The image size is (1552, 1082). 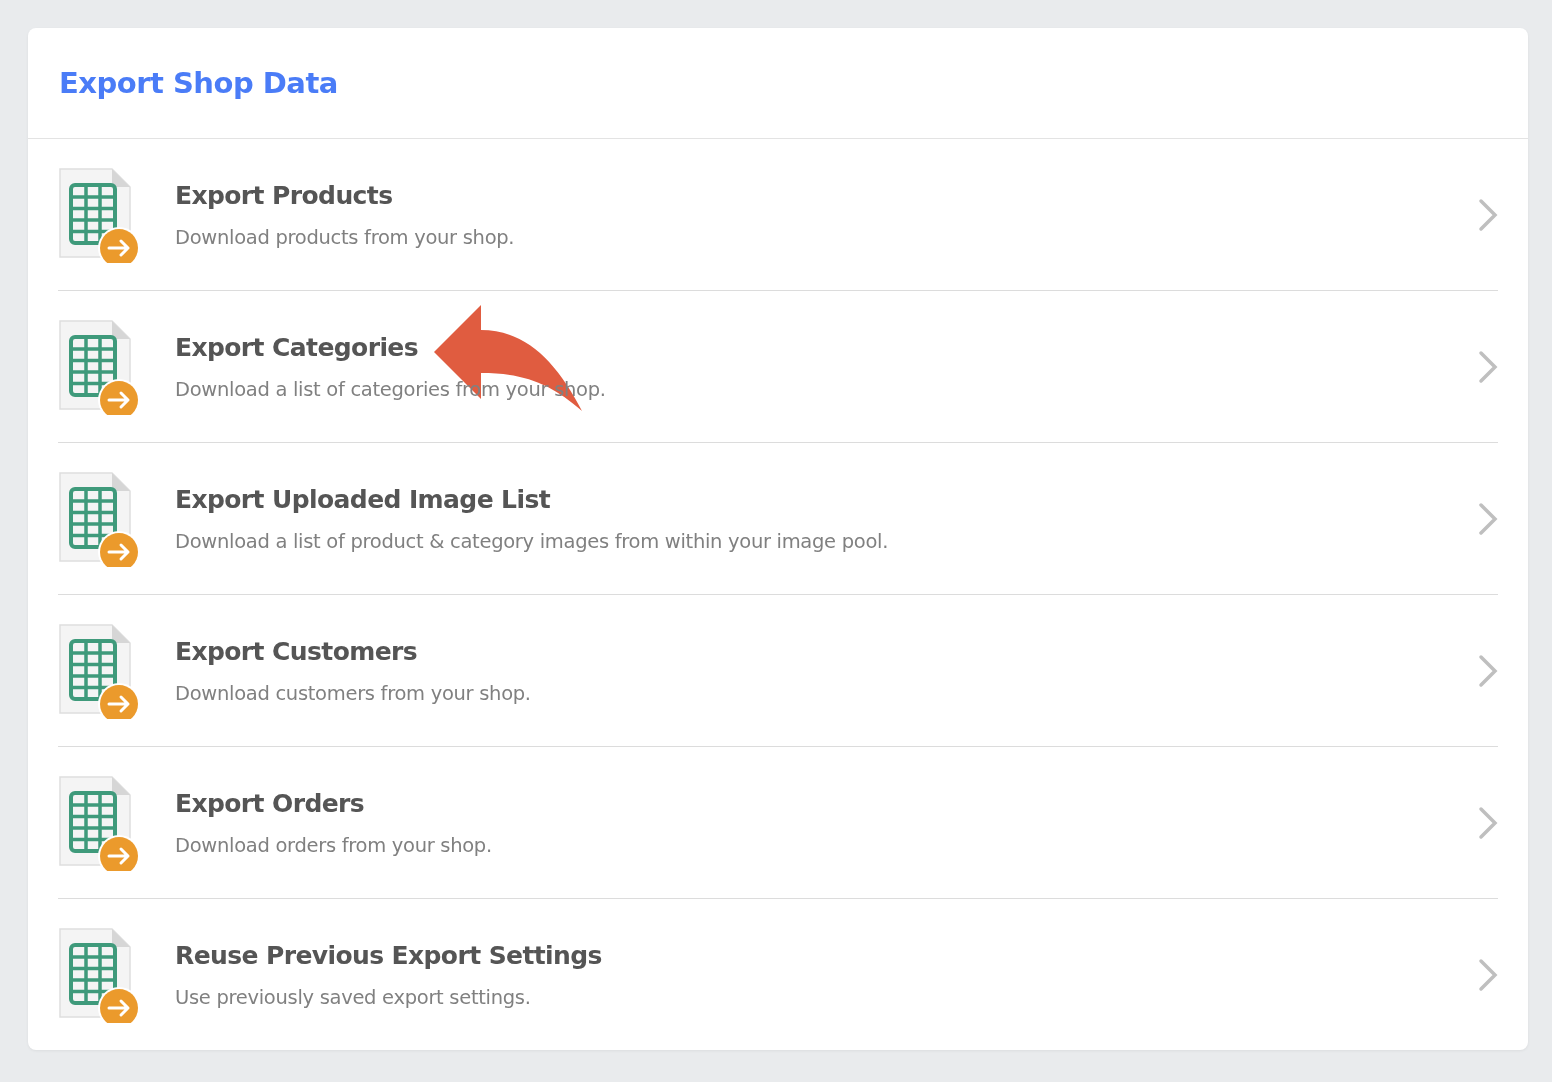 I want to click on option-description: Use previously saved export settings., so click(x=353, y=997).